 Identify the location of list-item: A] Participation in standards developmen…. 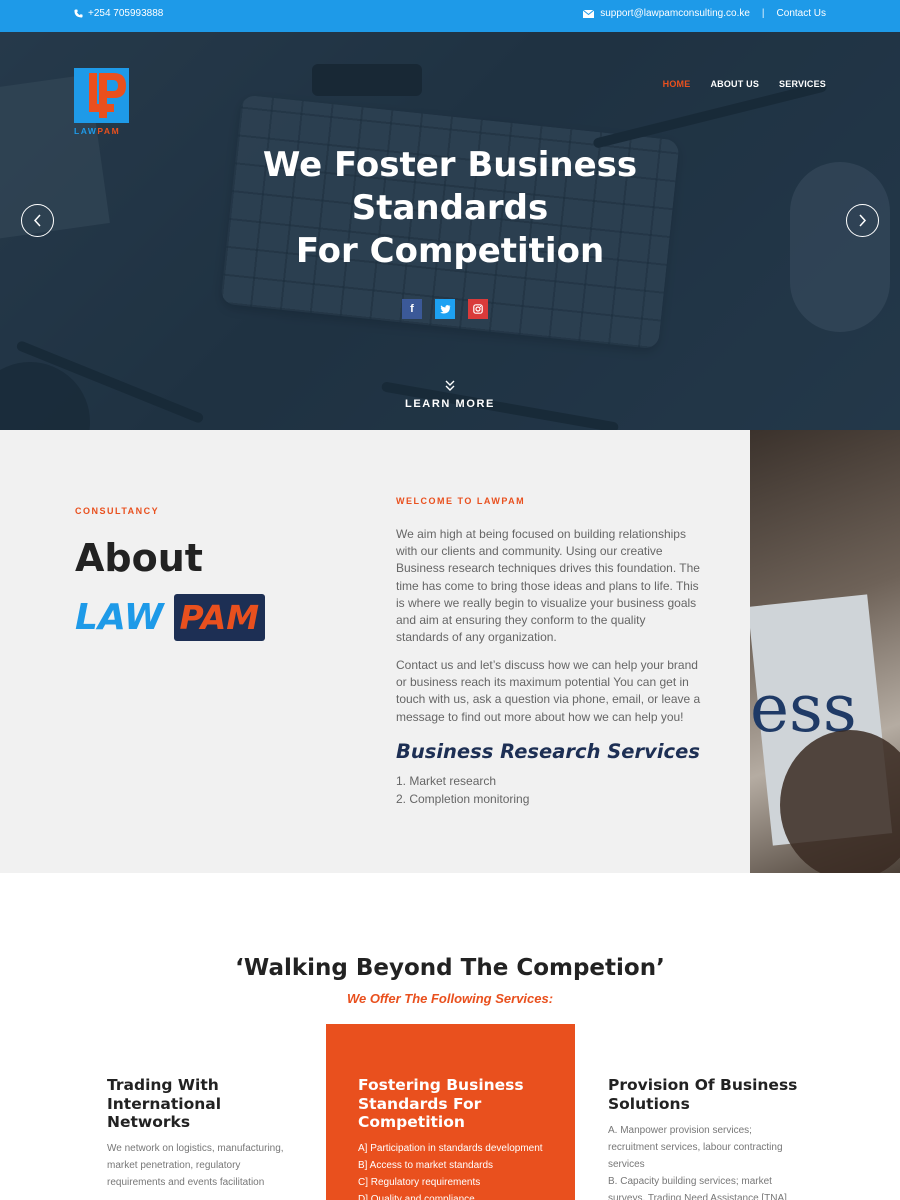
(450, 1148).